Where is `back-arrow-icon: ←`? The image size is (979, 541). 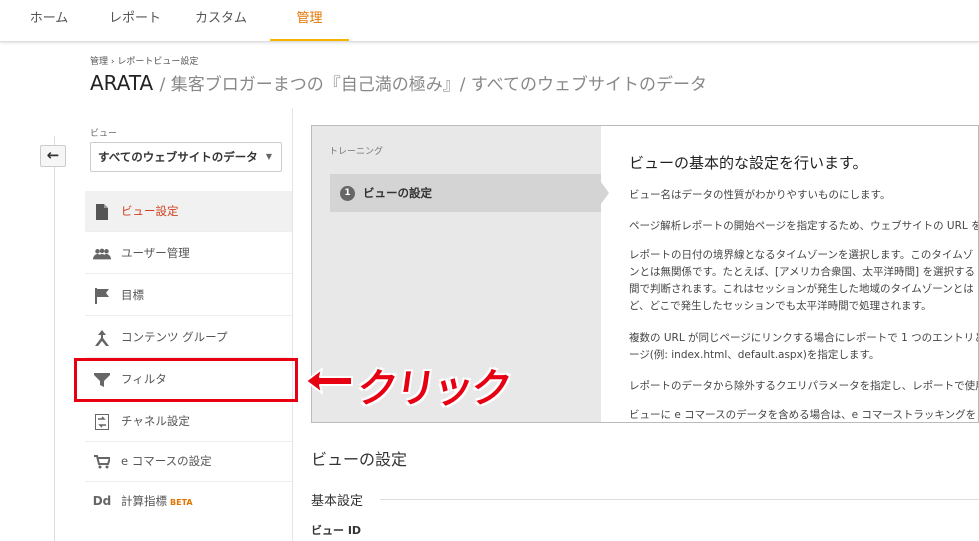
back-arrow-icon: ← is located at coordinates (53, 155).